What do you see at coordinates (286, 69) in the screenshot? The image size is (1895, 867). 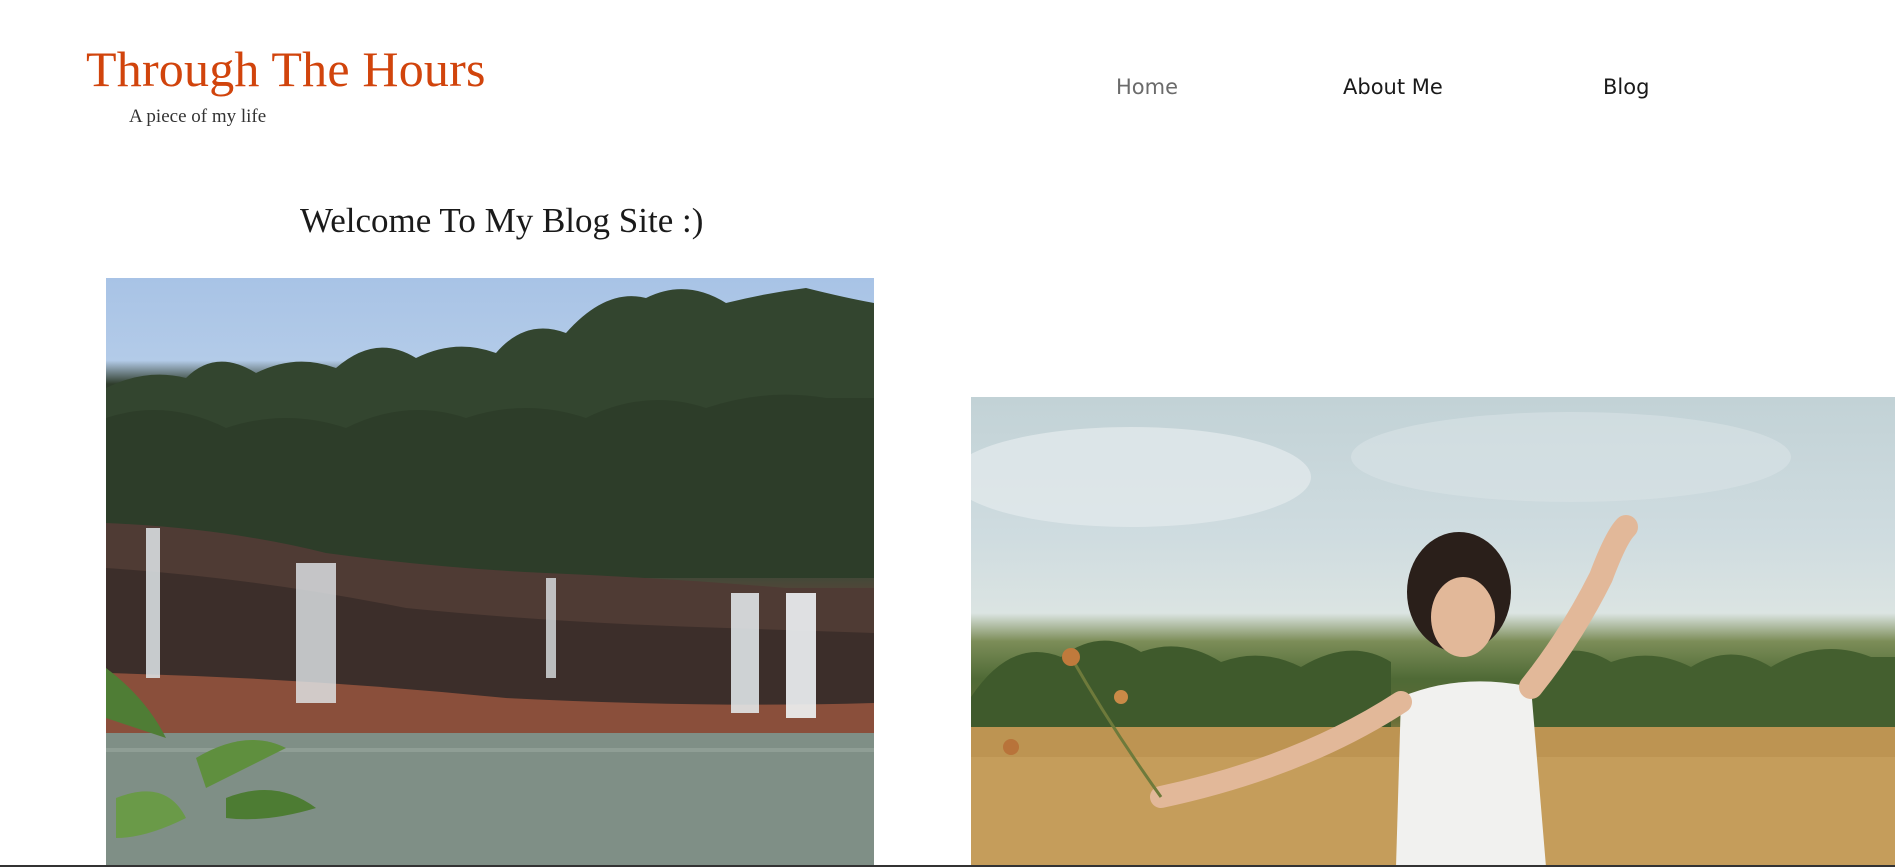 I see `site-title: Through The Hours` at bounding box center [286, 69].